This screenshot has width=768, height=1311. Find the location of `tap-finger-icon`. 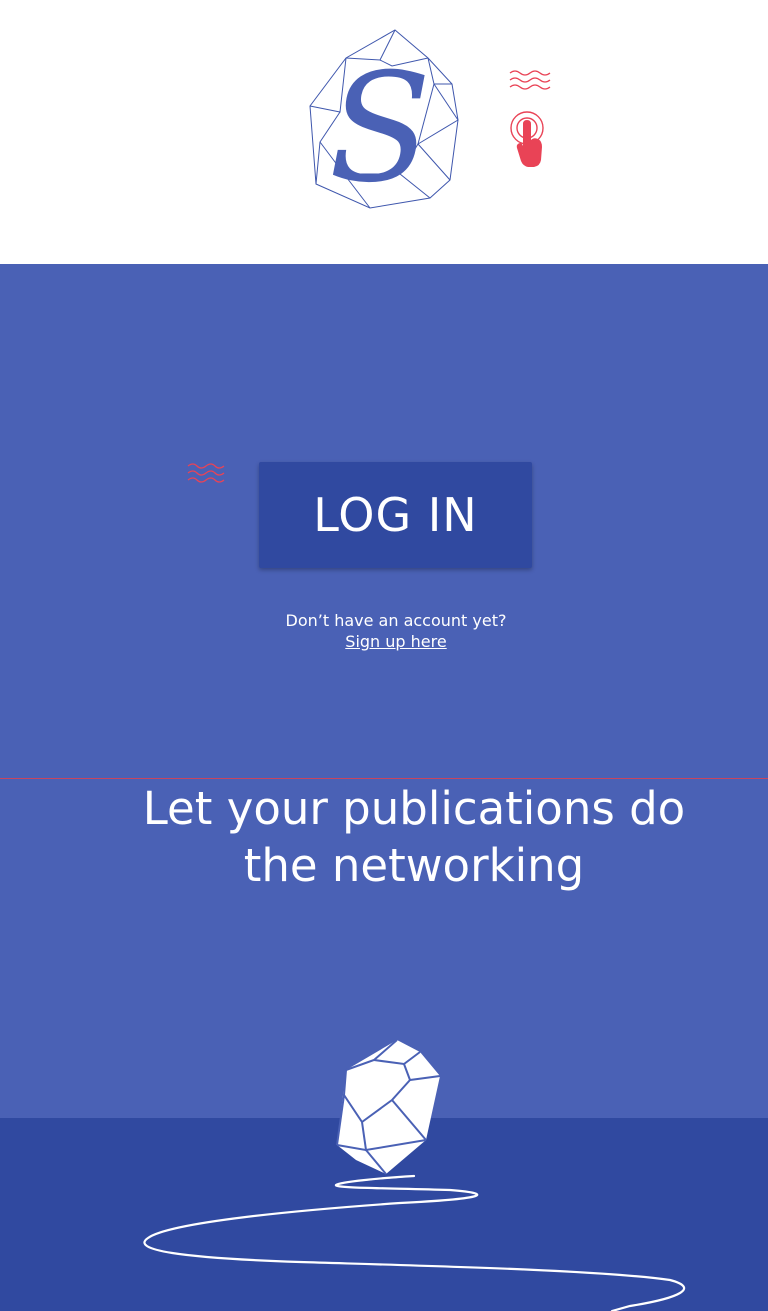

tap-finger-icon is located at coordinates (530, 118).